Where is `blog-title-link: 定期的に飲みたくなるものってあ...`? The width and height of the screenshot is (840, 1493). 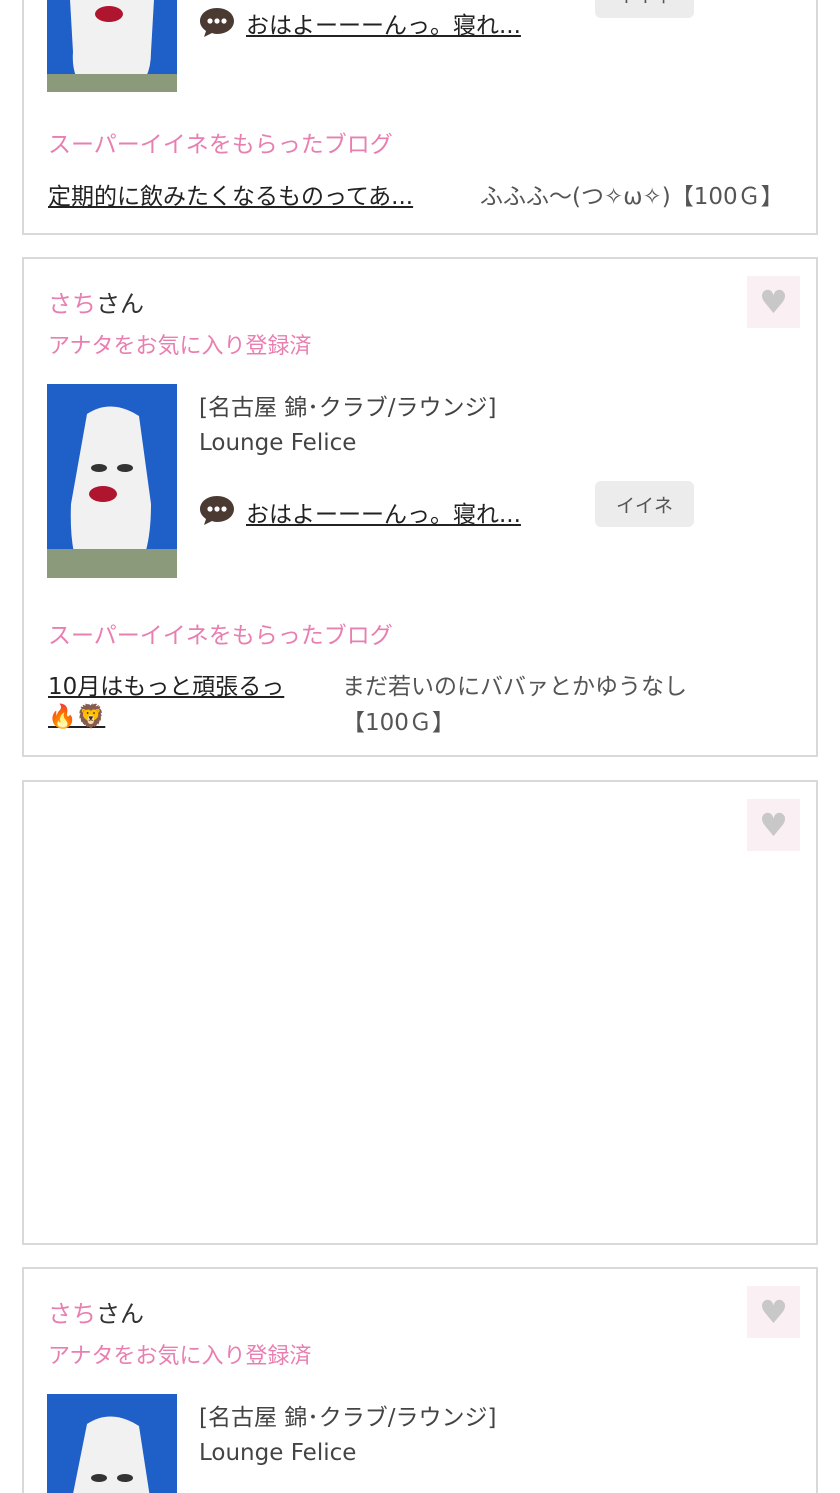 blog-title-link: 定期的に飲みたくなるものってあ... is located at coordinates (230, 194).